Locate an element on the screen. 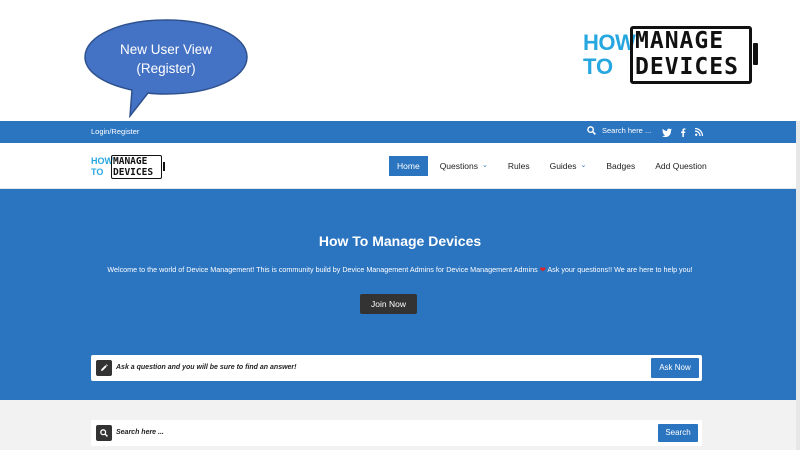 This screenshot has width=800, height=450. brand-logo-large: HOW TO MANAGE DEVICES is located at coordinates (673, 55).